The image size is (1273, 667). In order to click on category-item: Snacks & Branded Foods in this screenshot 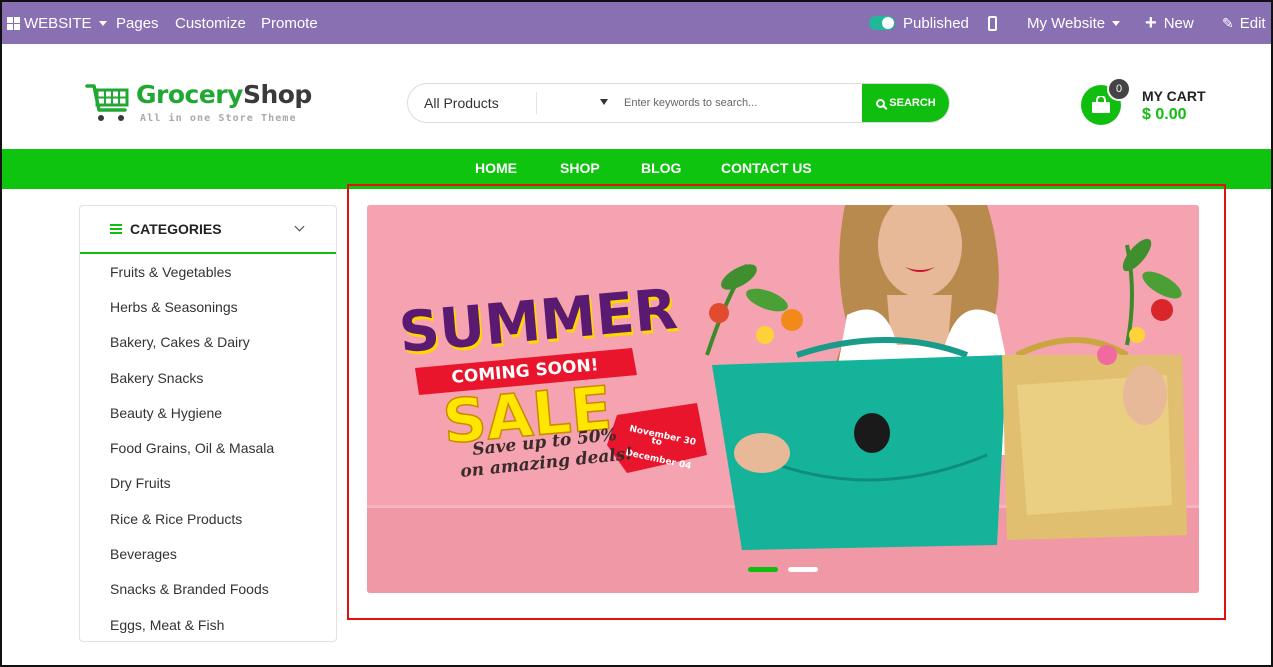, I will do `click(208, 589)`.